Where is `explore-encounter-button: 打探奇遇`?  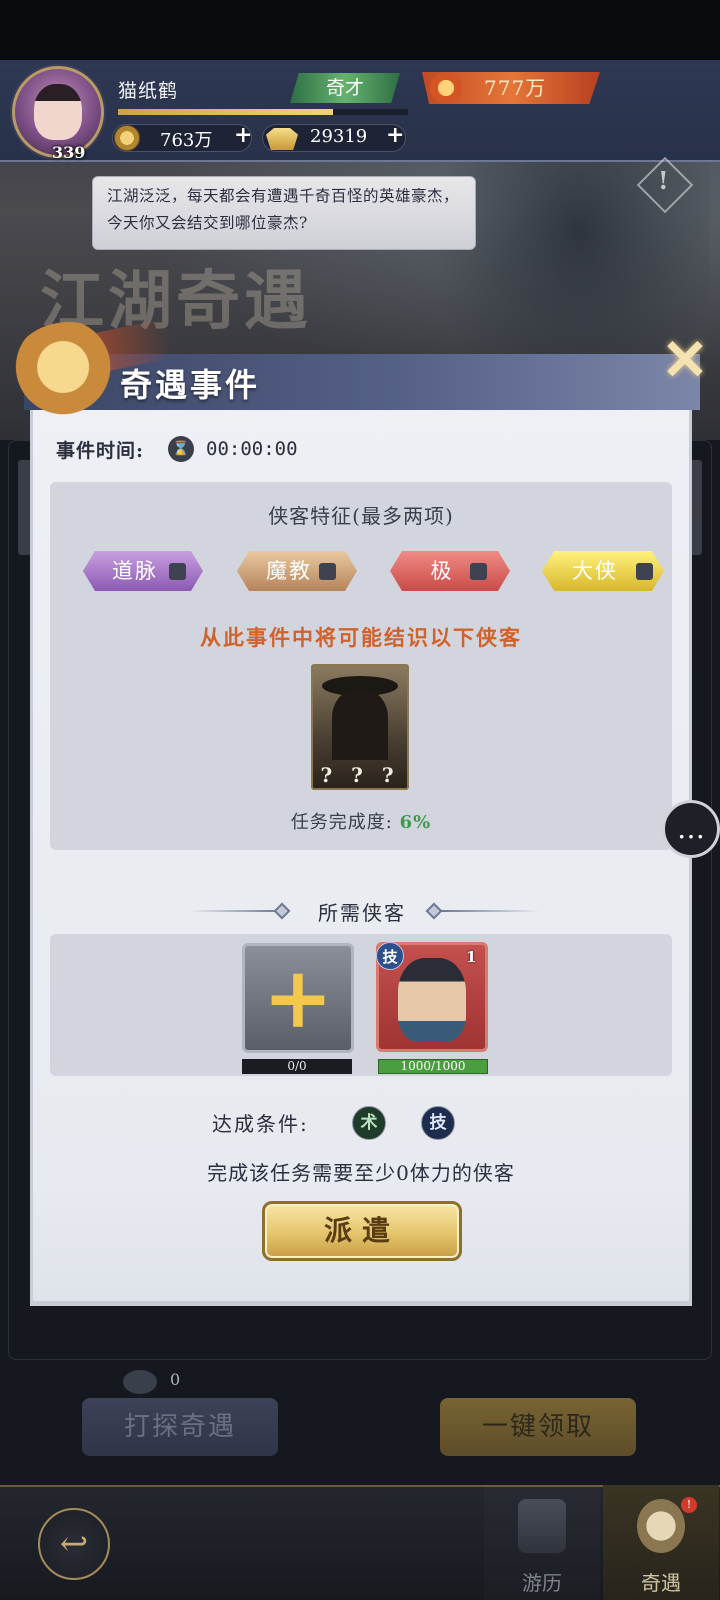 explore-encounter-button: 打探奇遇 is located at coordinates (180, 1427).